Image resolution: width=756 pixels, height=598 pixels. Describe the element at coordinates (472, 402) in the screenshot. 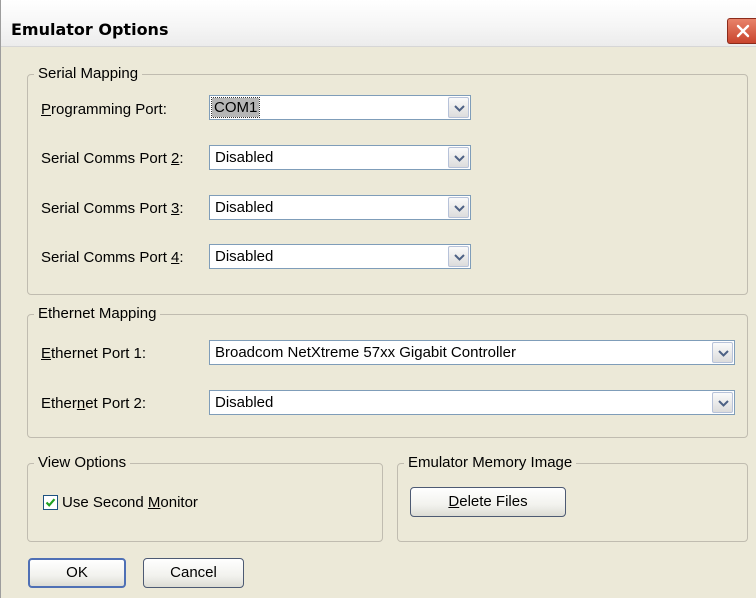

I see `ethernet-port-2-select: Disabled` at that location.